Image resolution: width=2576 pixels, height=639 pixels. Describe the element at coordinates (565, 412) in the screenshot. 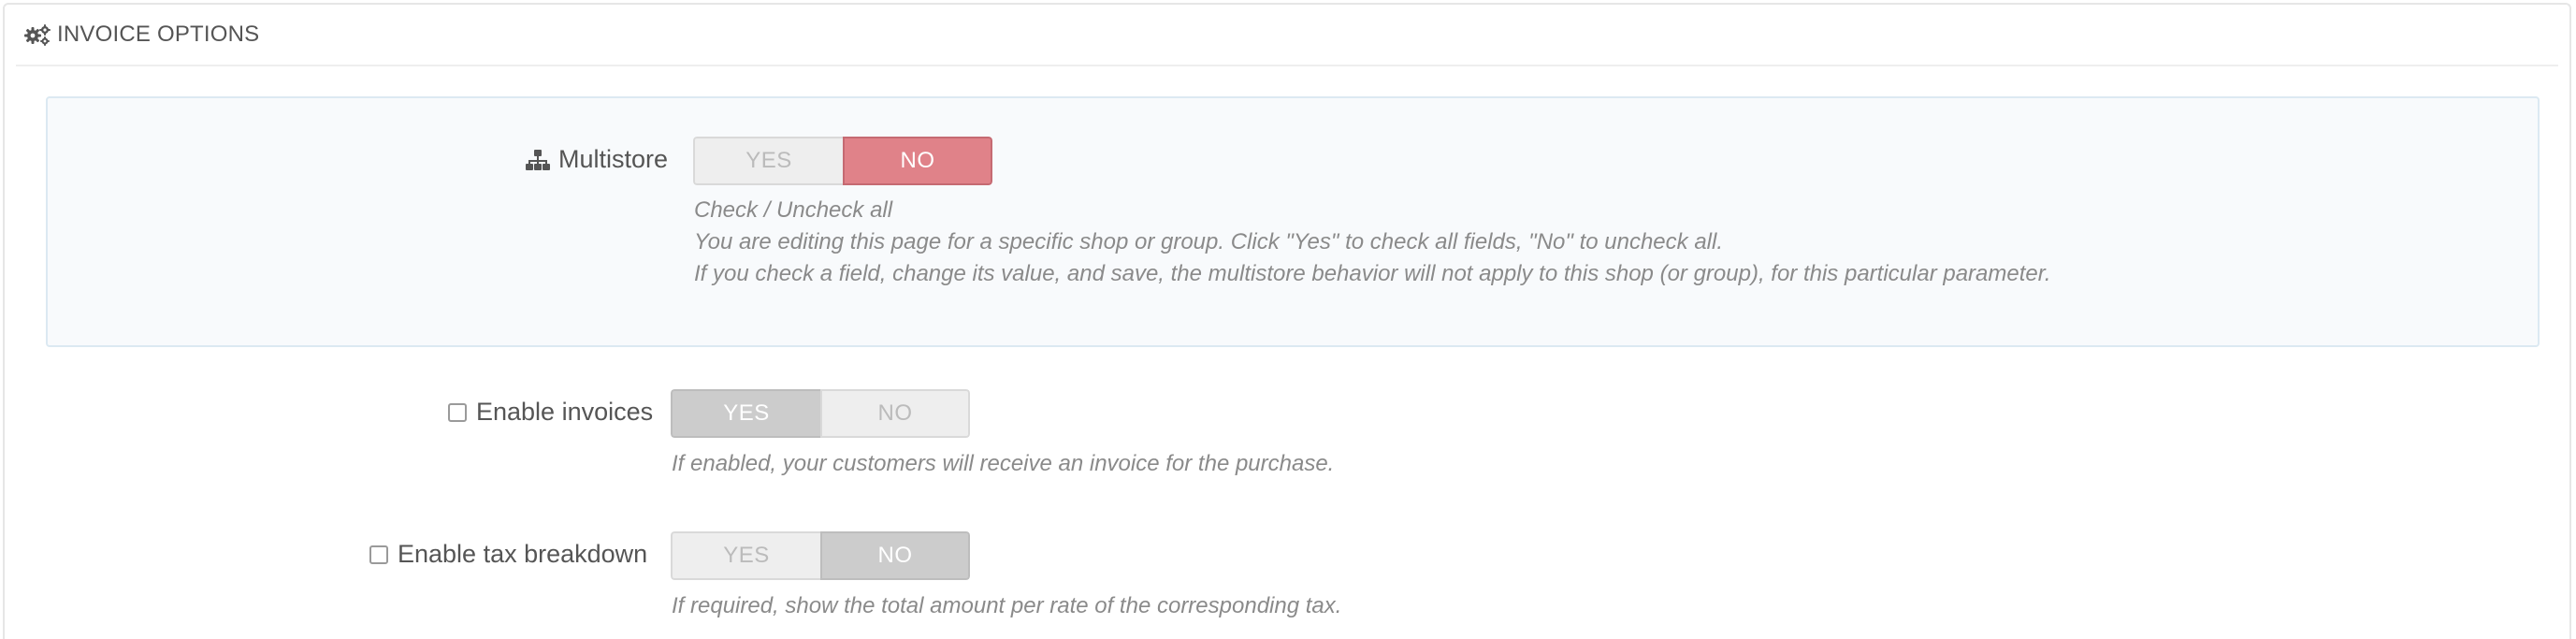

I see `enable-invoices-label: Enable invoices` at that location.